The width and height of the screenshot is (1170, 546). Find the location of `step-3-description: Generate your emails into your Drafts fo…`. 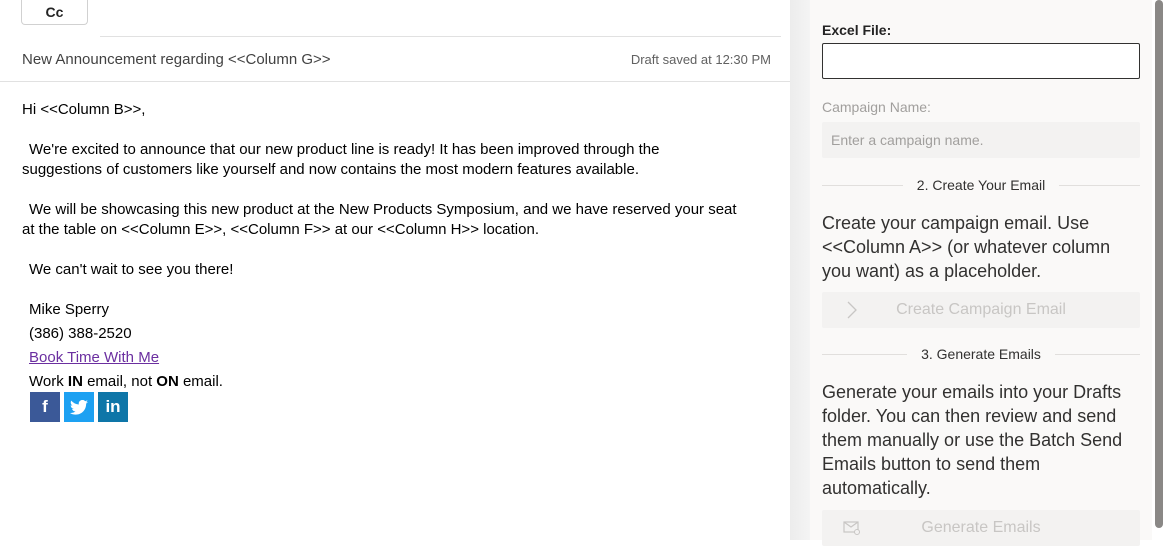

step-3-description: Generate your emails into your Drafts fo… is located at coordinates (972, 440).